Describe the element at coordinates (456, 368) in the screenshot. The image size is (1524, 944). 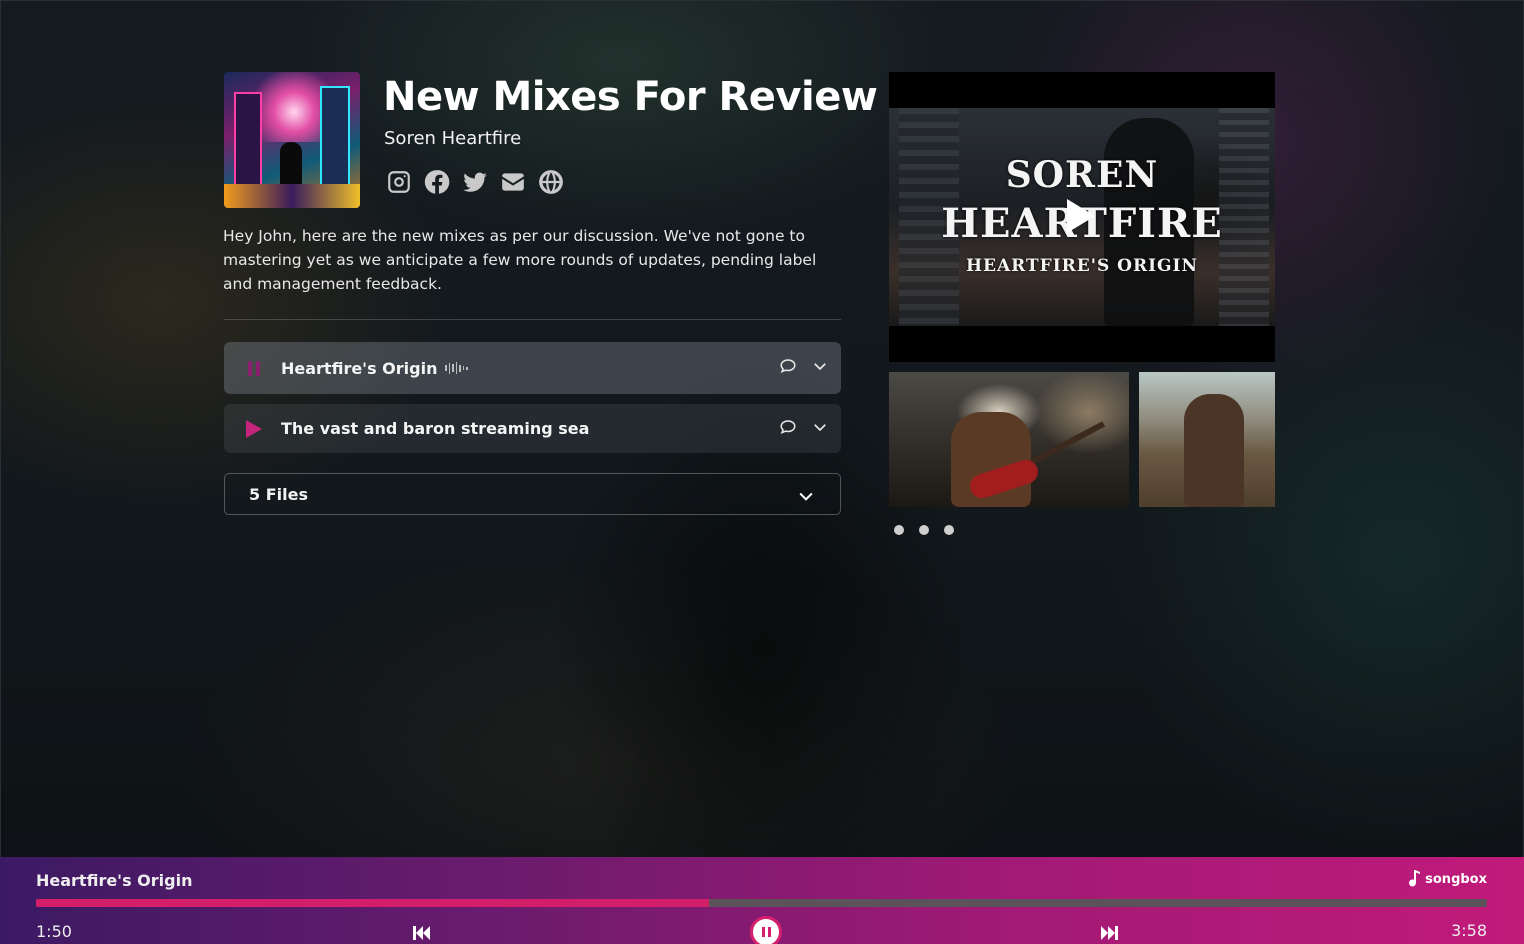
I see `waveform-icon` at that location.